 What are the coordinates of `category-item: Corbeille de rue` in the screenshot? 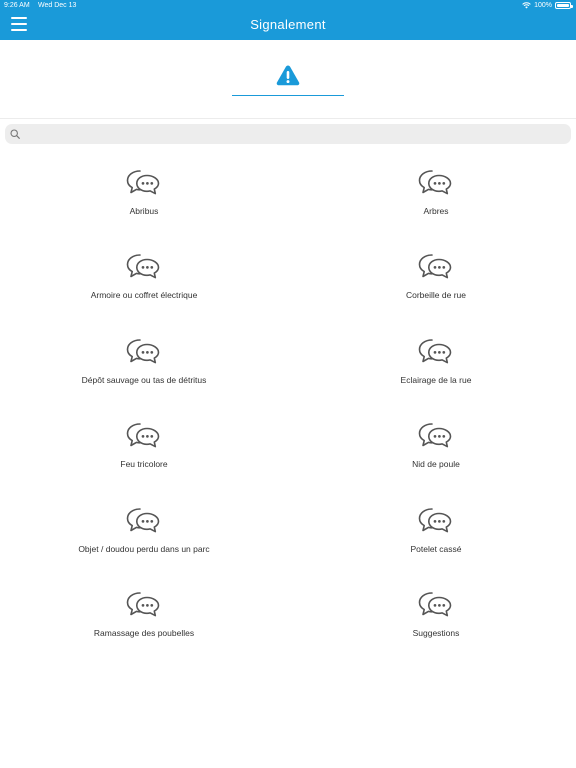 It's located at (433, 274).